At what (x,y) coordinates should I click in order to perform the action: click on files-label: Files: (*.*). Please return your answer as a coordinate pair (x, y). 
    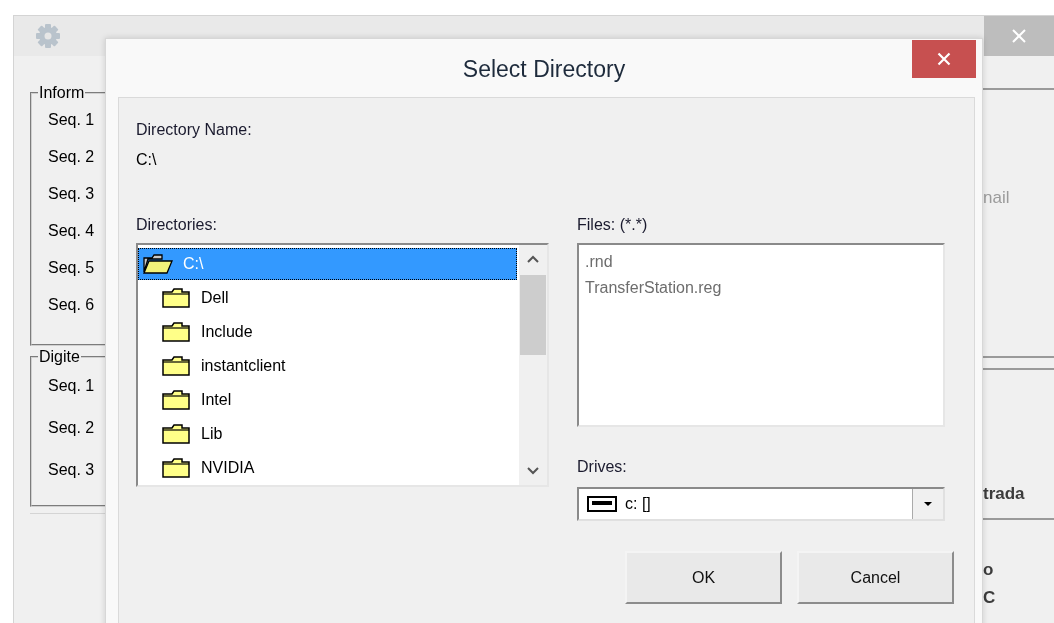
    Looking at the image, I should click on (612, 225).